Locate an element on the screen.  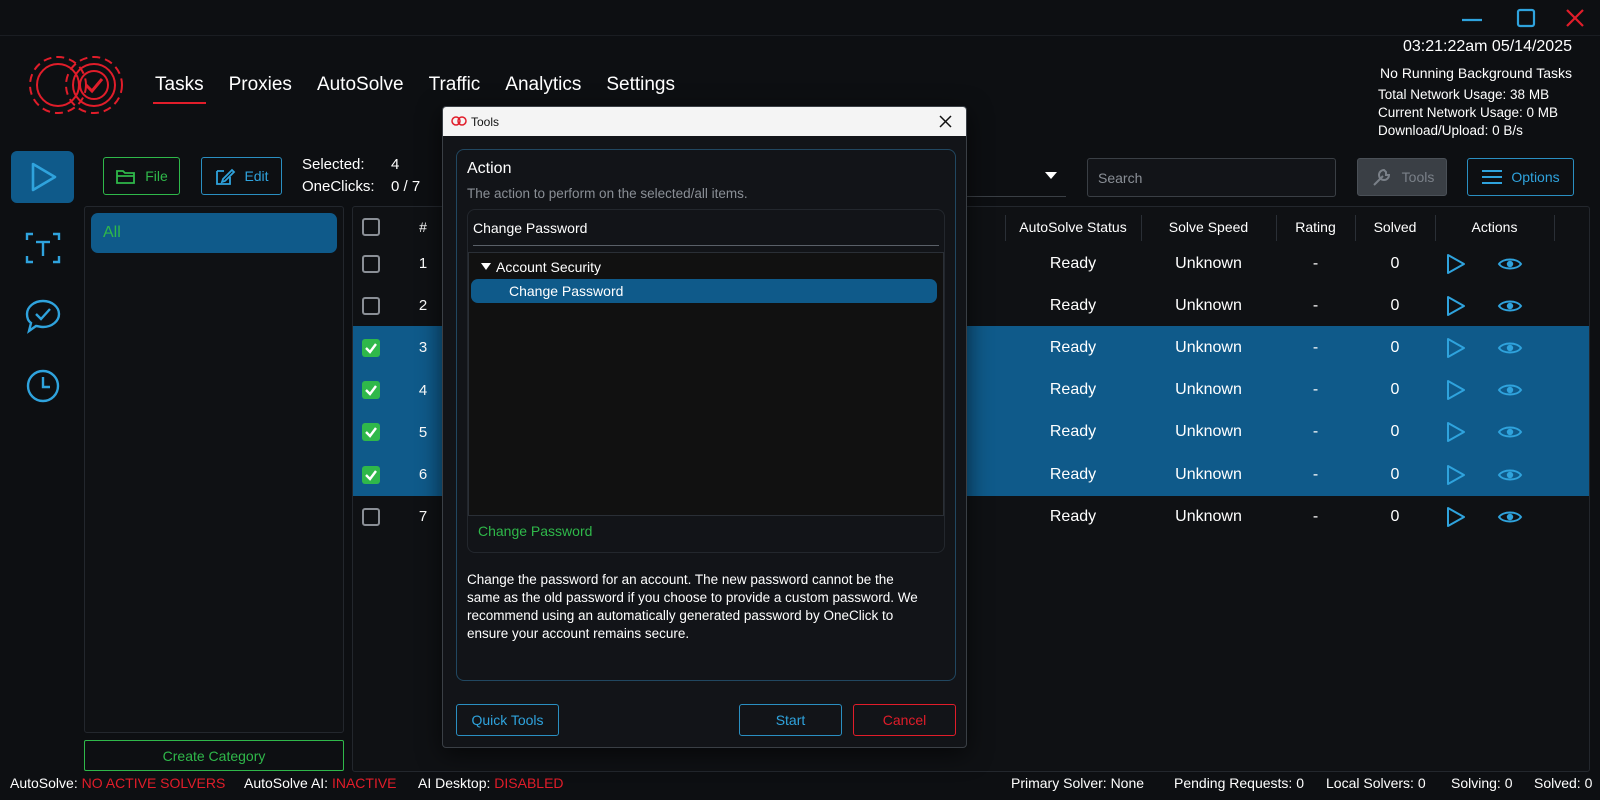
maximize-button is located at coordinates (1526, 18).